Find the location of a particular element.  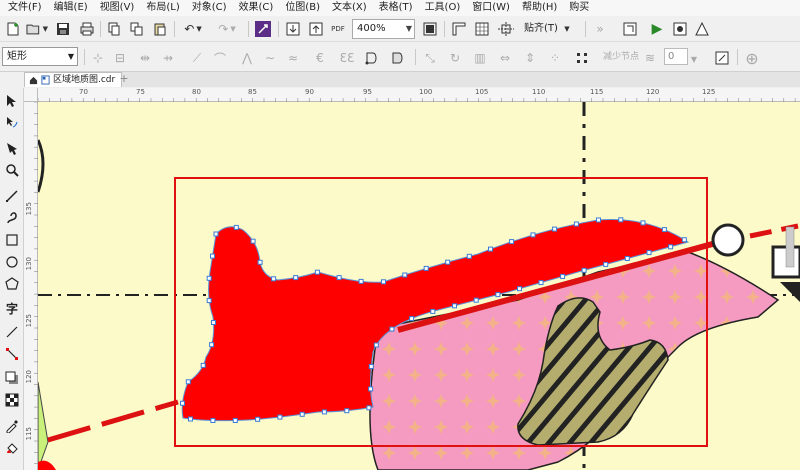

rotate-nodes-icon: ↻ is located at coordinates (455, 58).